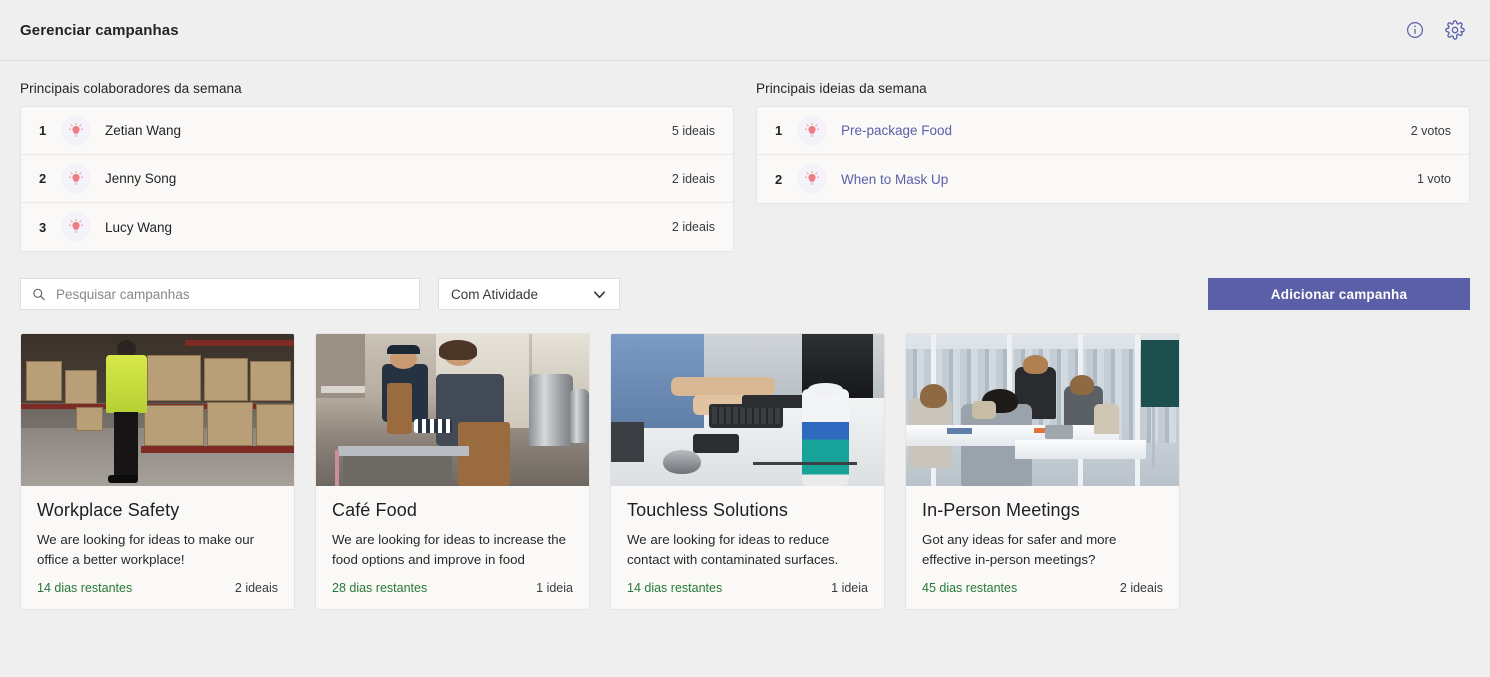  What do you see at coordinates (374, 510) in the screenshot?
I see `campaign-title: Café Food` at bounding box center [374, 510].